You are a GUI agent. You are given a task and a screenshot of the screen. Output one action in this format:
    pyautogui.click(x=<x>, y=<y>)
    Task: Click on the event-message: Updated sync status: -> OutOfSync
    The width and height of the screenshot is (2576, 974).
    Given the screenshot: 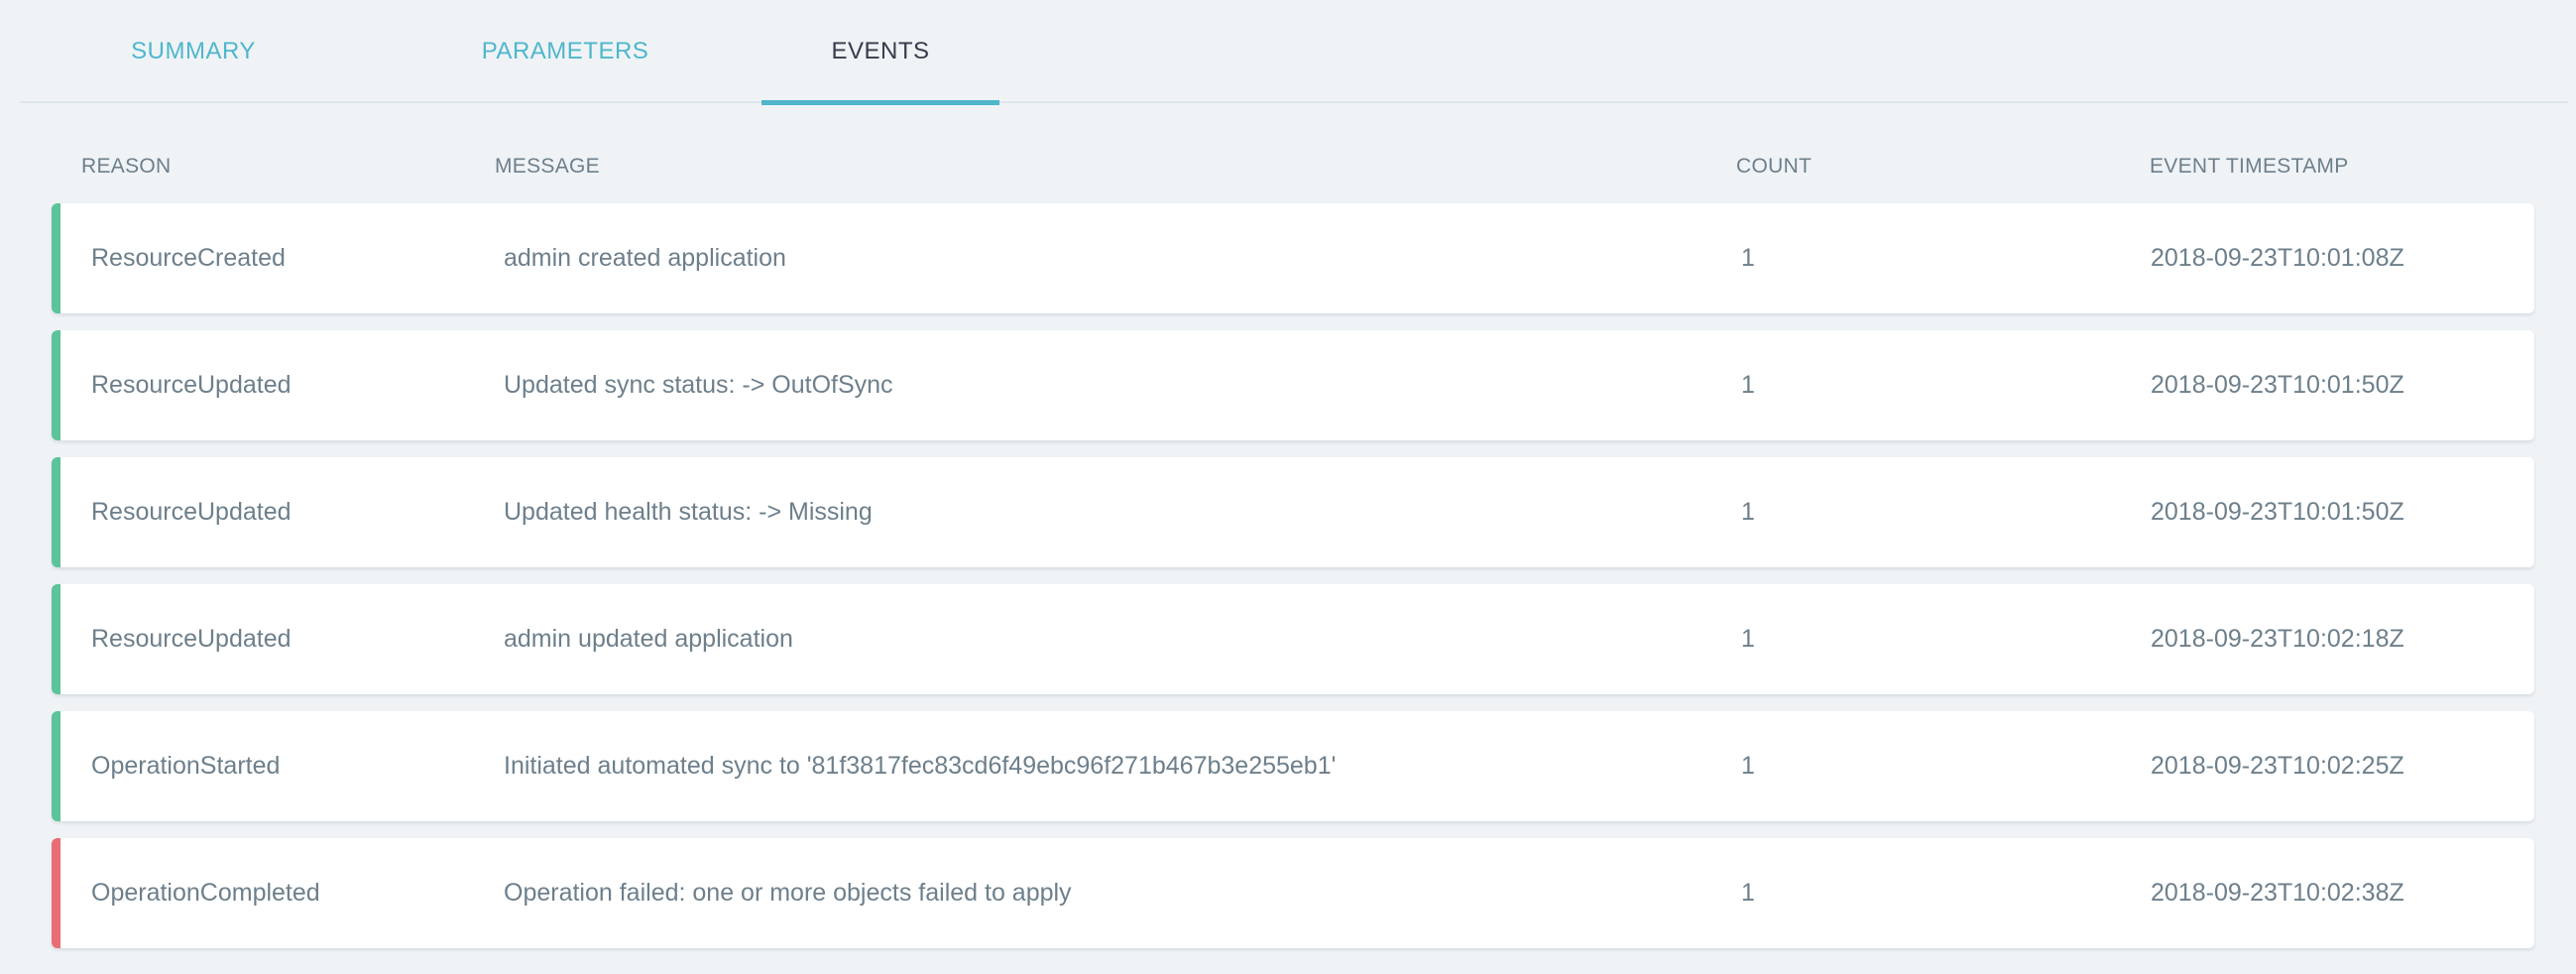 What is the action you would take?
    pyautogui.click(x=698, y=385)
    